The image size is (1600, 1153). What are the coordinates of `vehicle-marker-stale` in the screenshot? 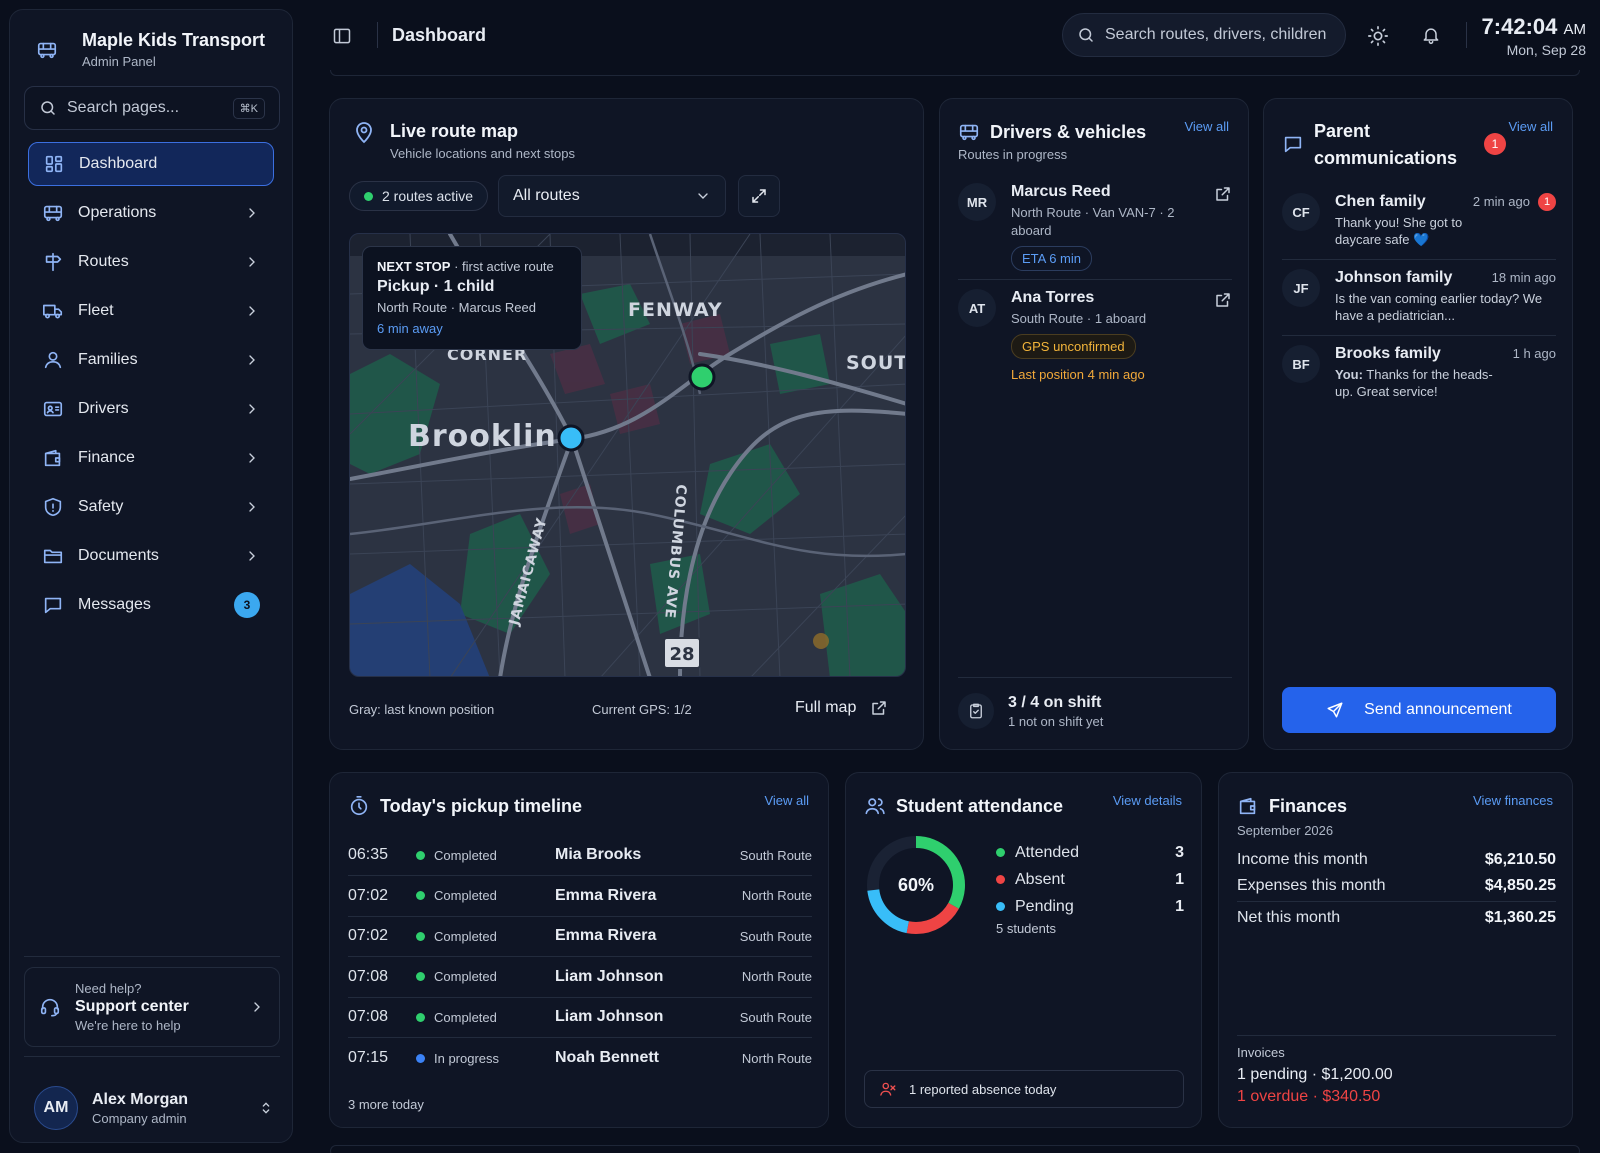 It's located at (821, 641).